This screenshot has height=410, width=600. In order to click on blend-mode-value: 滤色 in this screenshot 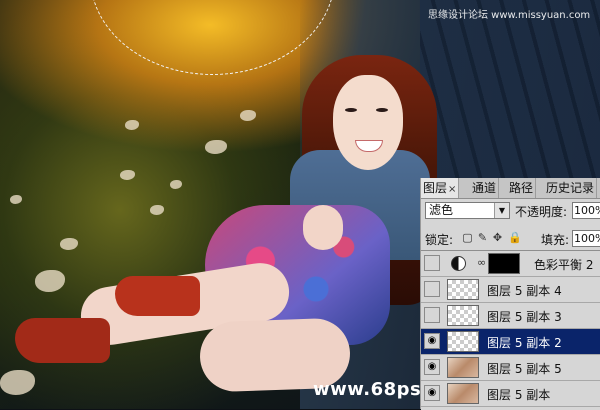, I will do `click(441, 210)`.